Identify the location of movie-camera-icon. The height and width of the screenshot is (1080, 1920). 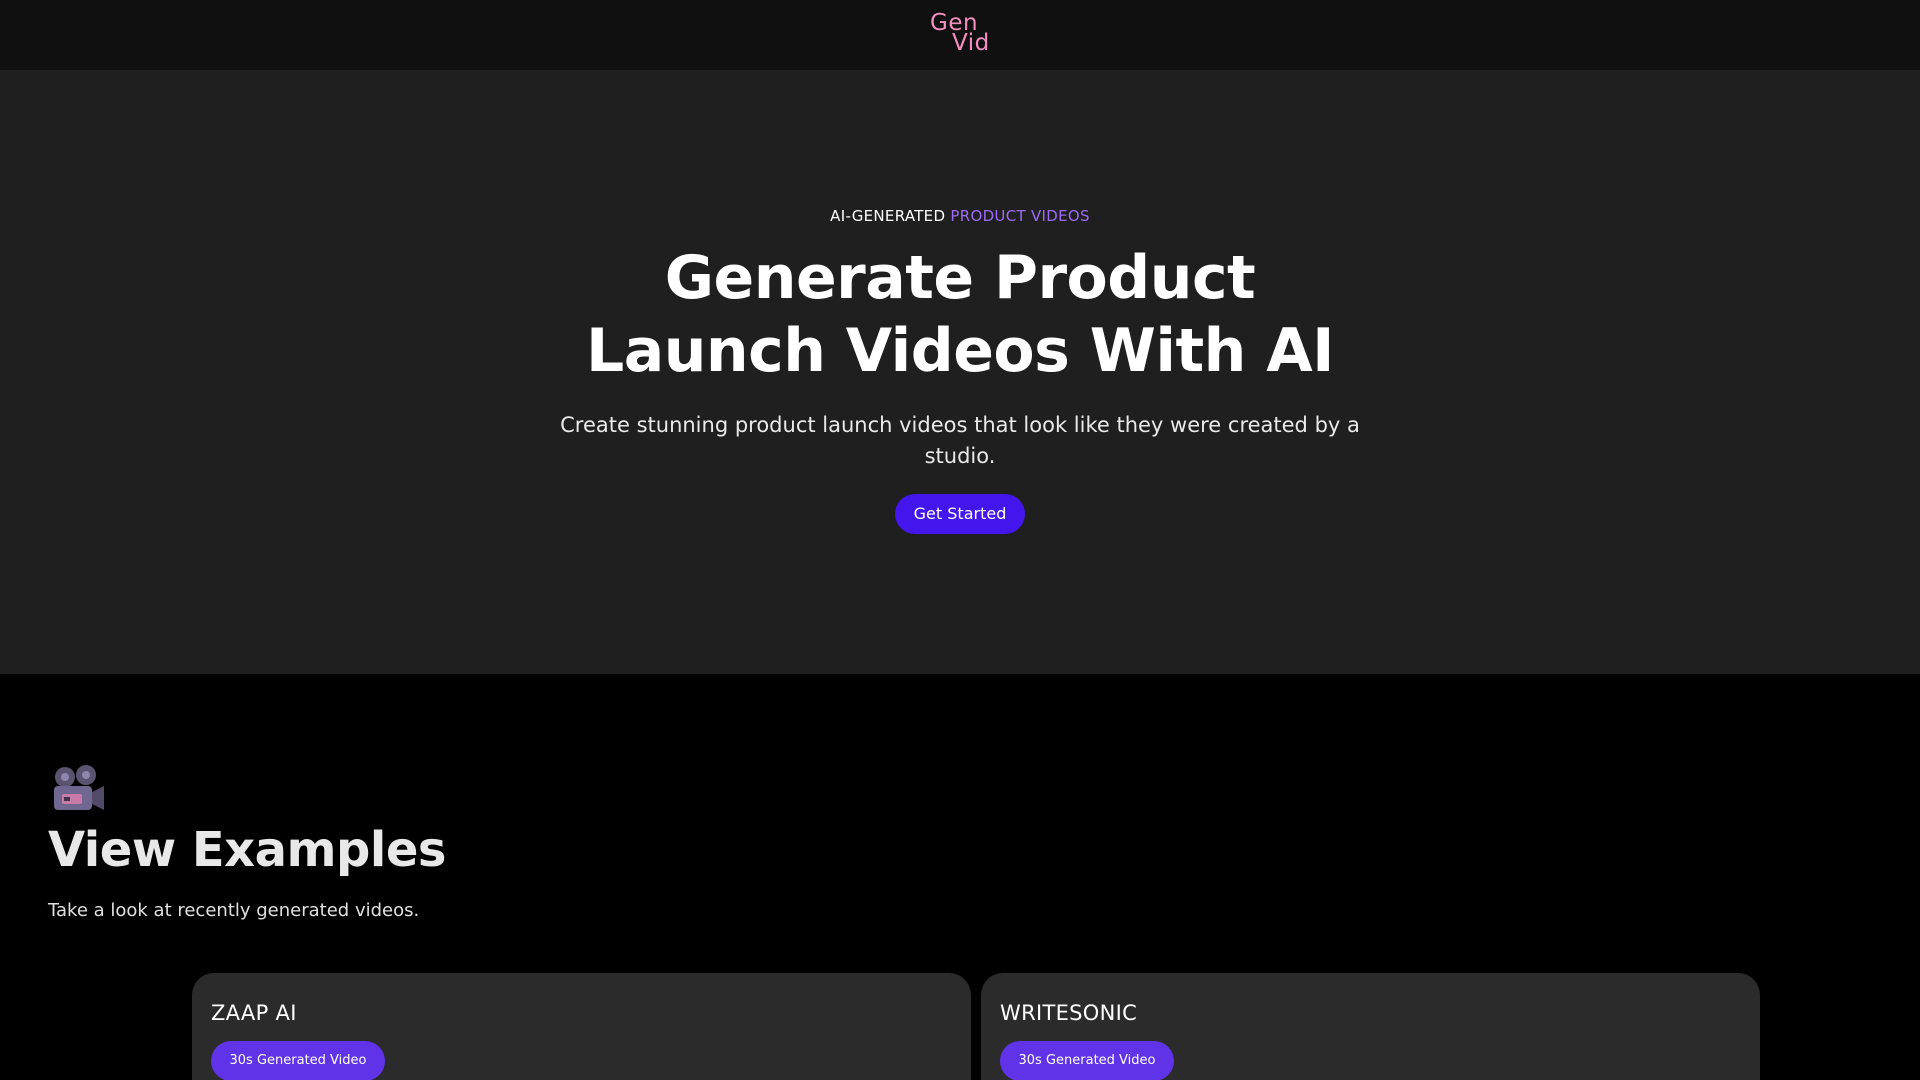
(79, 787).